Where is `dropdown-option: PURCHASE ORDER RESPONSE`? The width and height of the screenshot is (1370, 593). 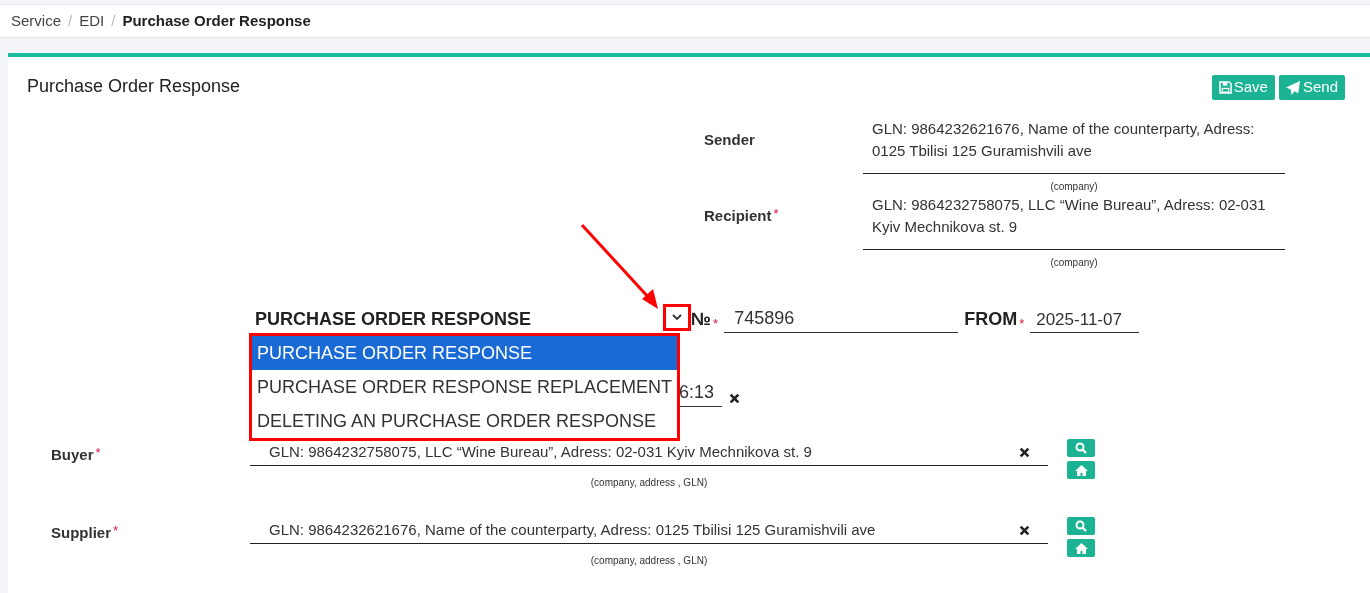 dropdown-option: PURCHASE ORDER RESPONSE is located at coordinates (464, 353).